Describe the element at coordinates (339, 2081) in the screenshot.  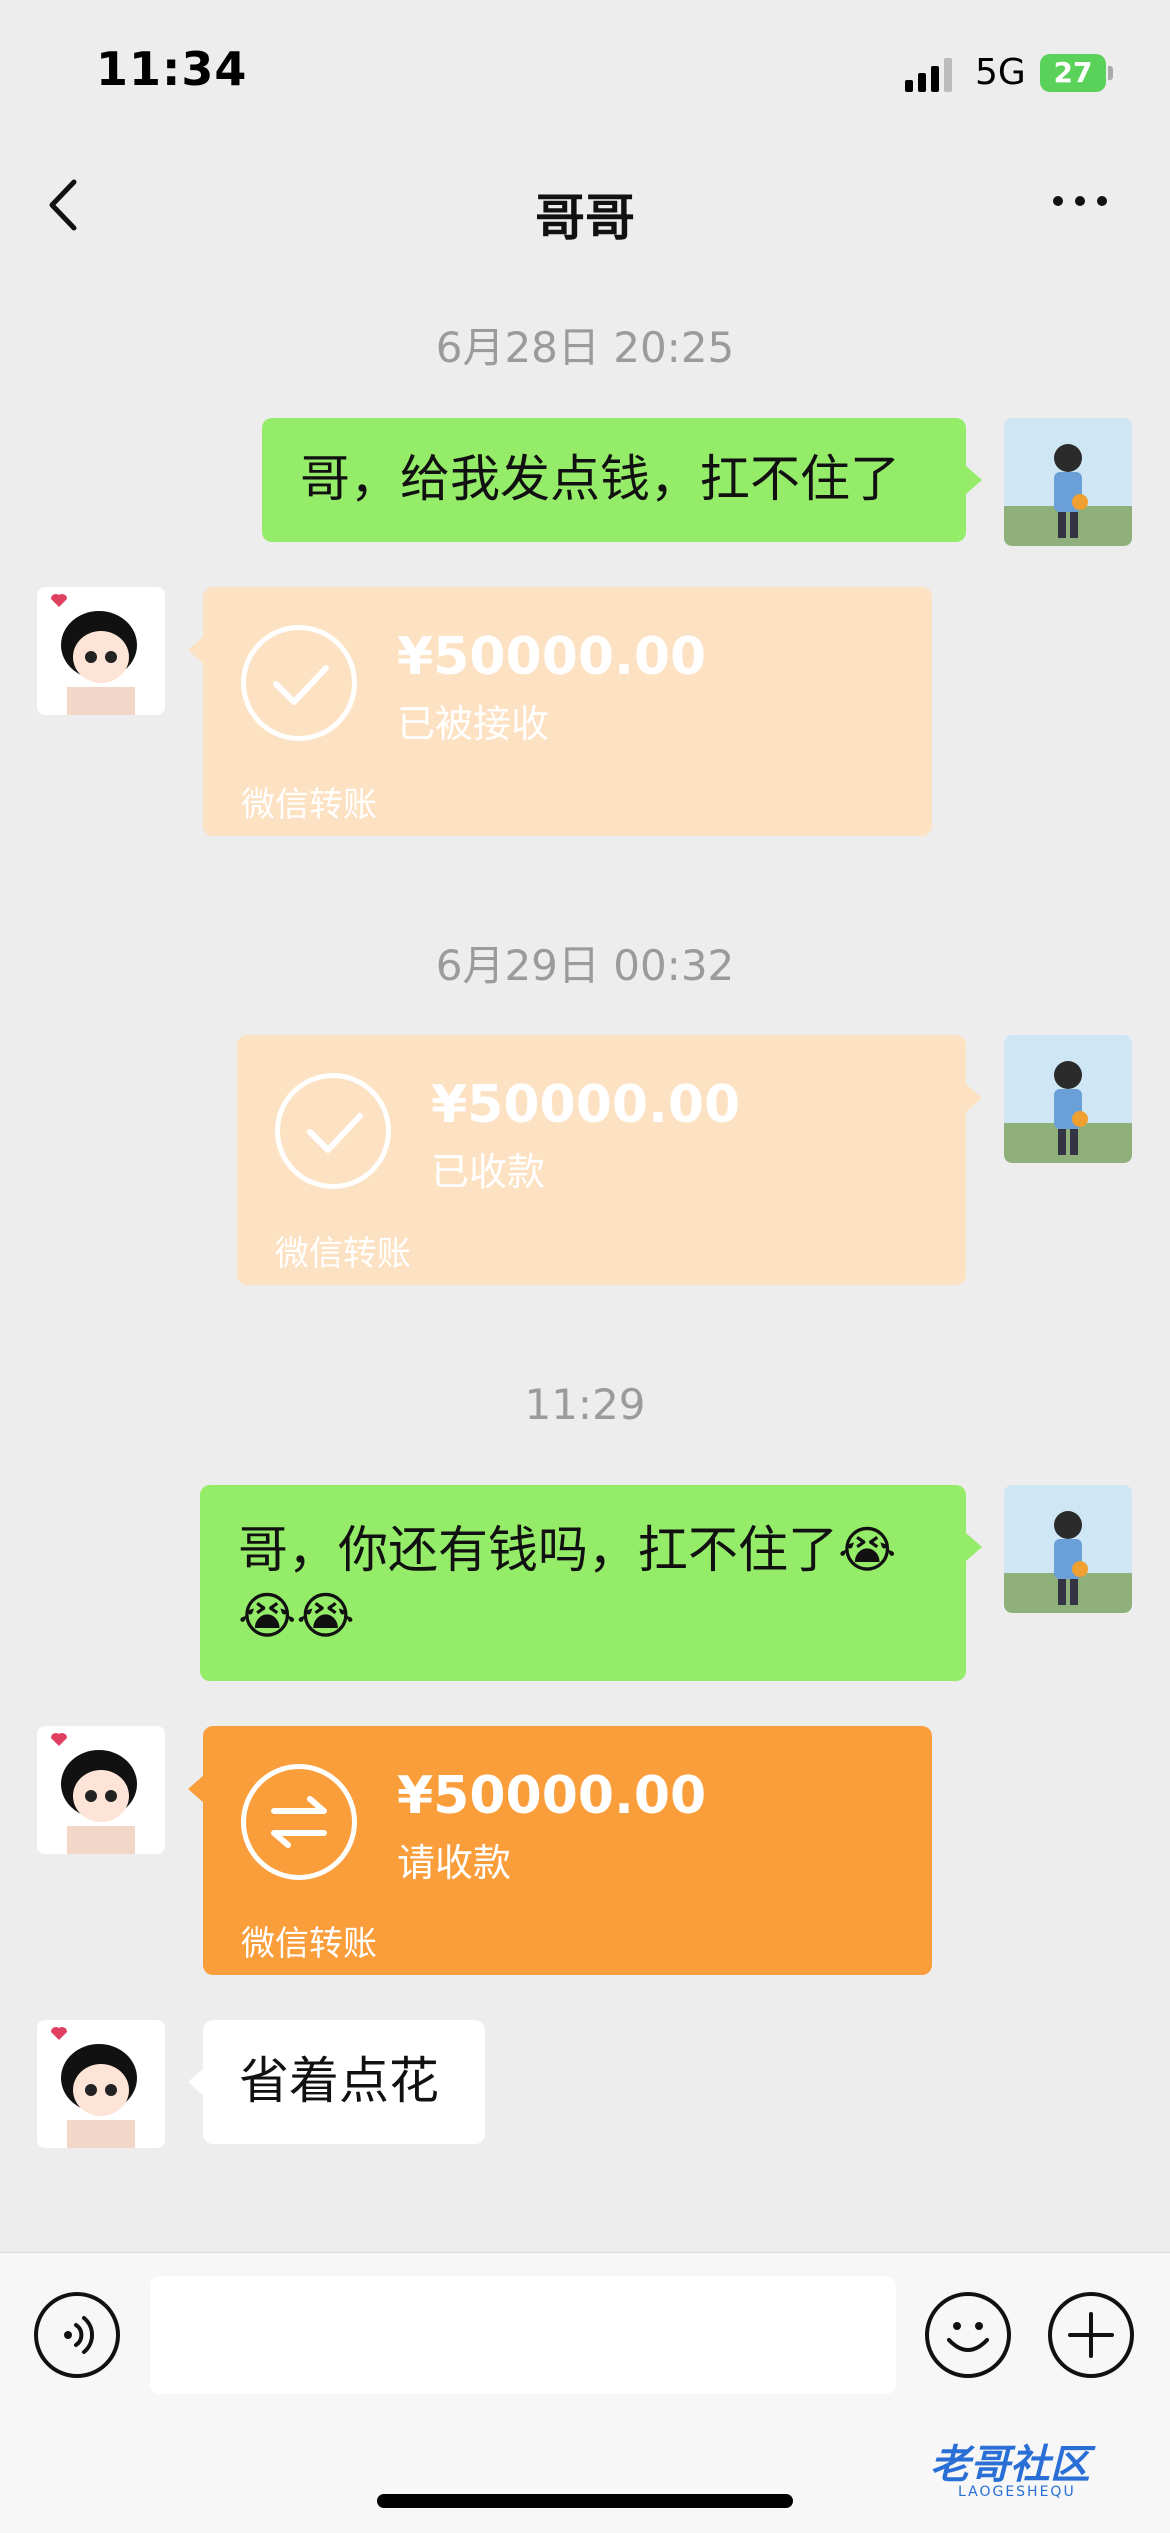
I see `message-text: 省着点花` at that location.